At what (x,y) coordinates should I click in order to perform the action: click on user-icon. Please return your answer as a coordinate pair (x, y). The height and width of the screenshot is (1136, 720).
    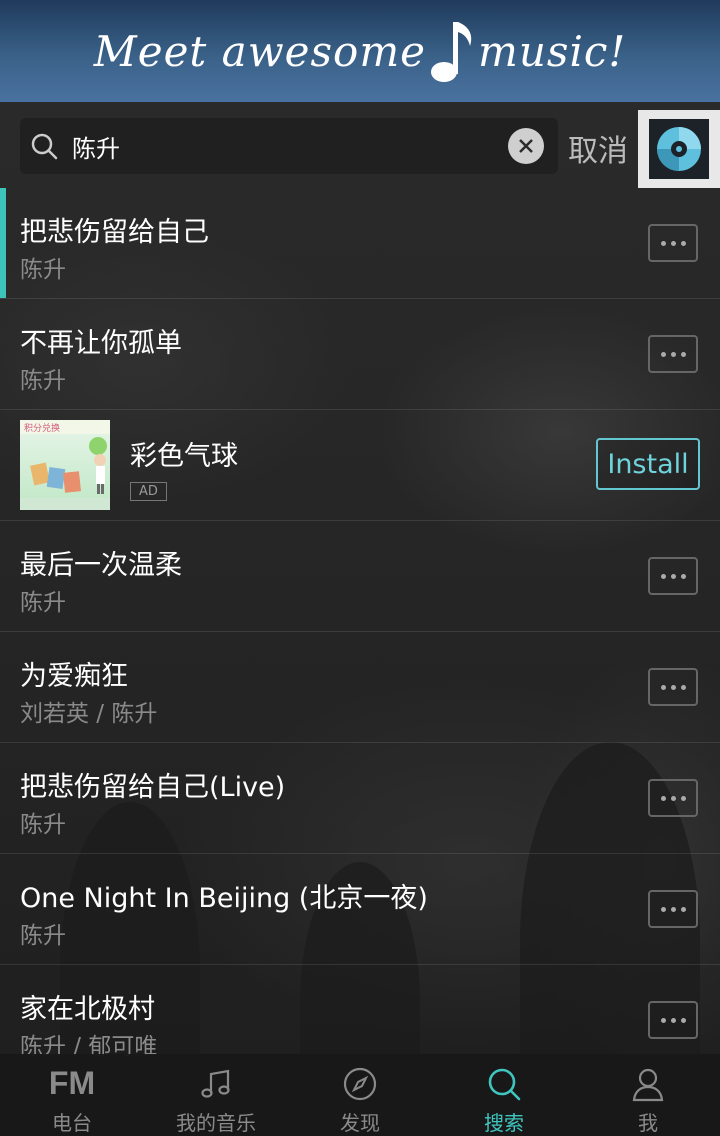
    Looking at the image, I should click on (648, 1084).